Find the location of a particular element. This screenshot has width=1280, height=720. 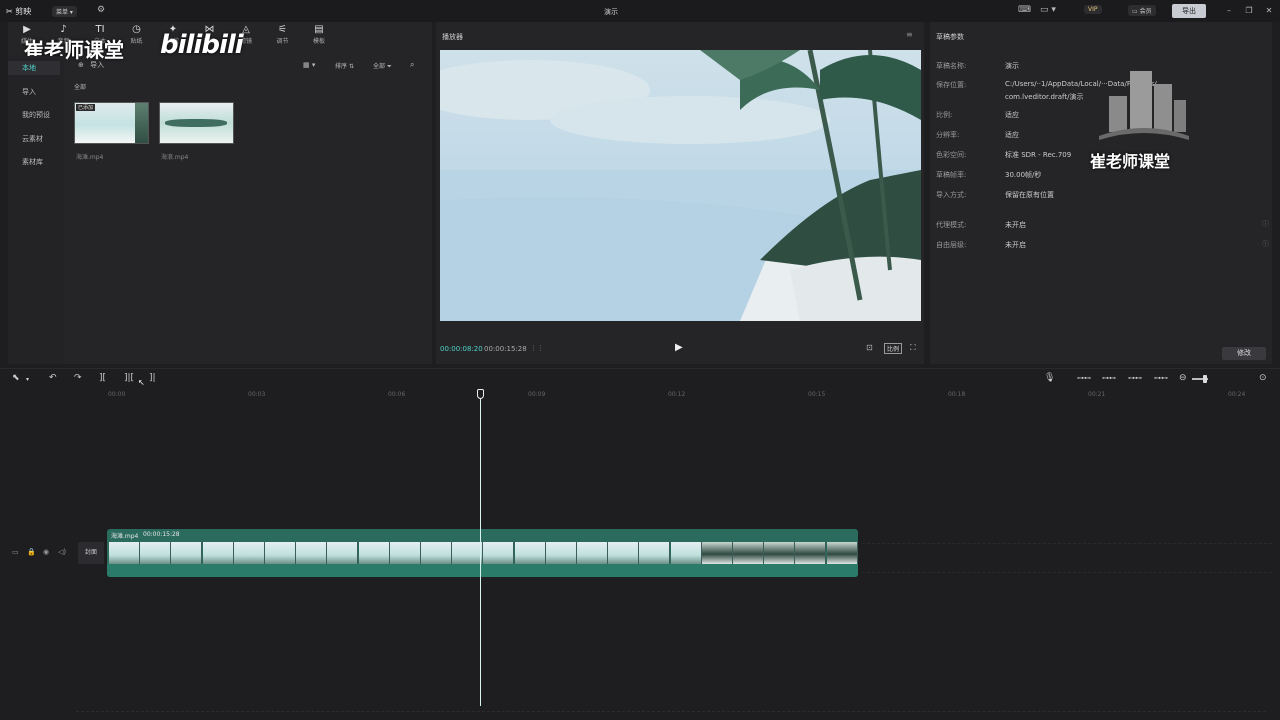

view-toggle-icon: ▦ ▾ is located at coordinates (309, 65).